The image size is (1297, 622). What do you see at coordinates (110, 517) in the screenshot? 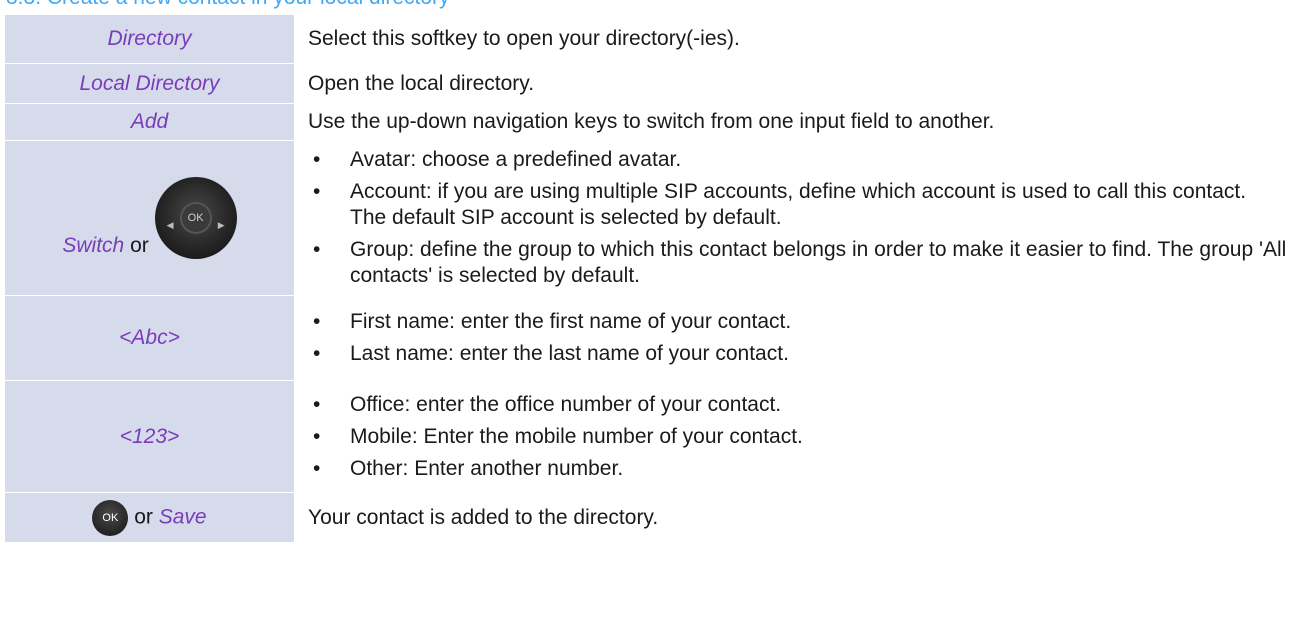
I see `ok-key-icon: OK` at bounding box center [110, 517].